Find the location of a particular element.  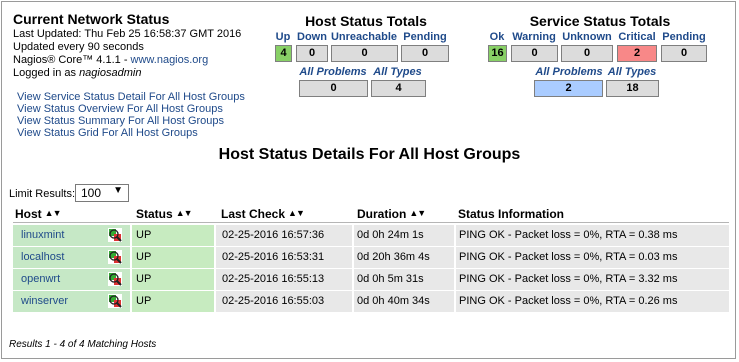

limit-label: Limit Results: is located at coordinates (42, 194).